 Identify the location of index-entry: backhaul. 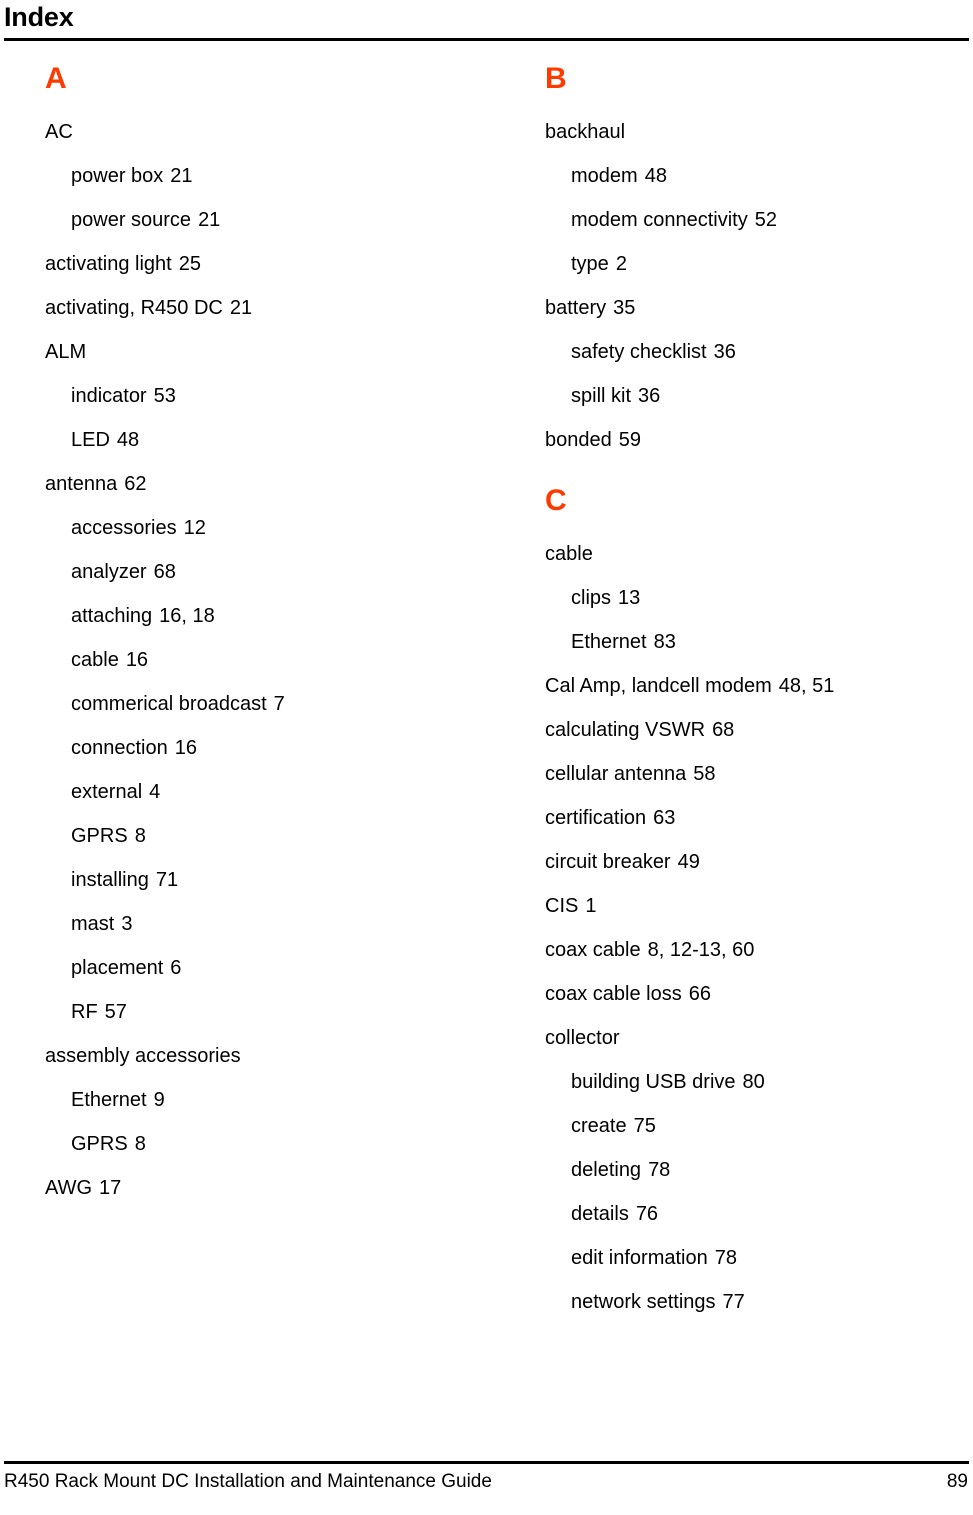
(759, 132).